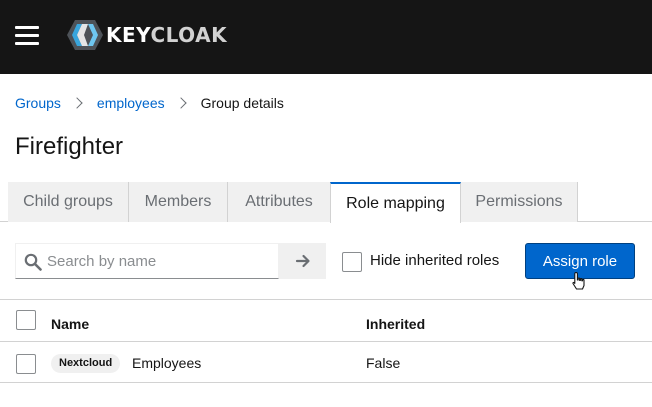 The image size is (652, 407). I want to click on client-badge: Nextcloud, so click(86, 363).